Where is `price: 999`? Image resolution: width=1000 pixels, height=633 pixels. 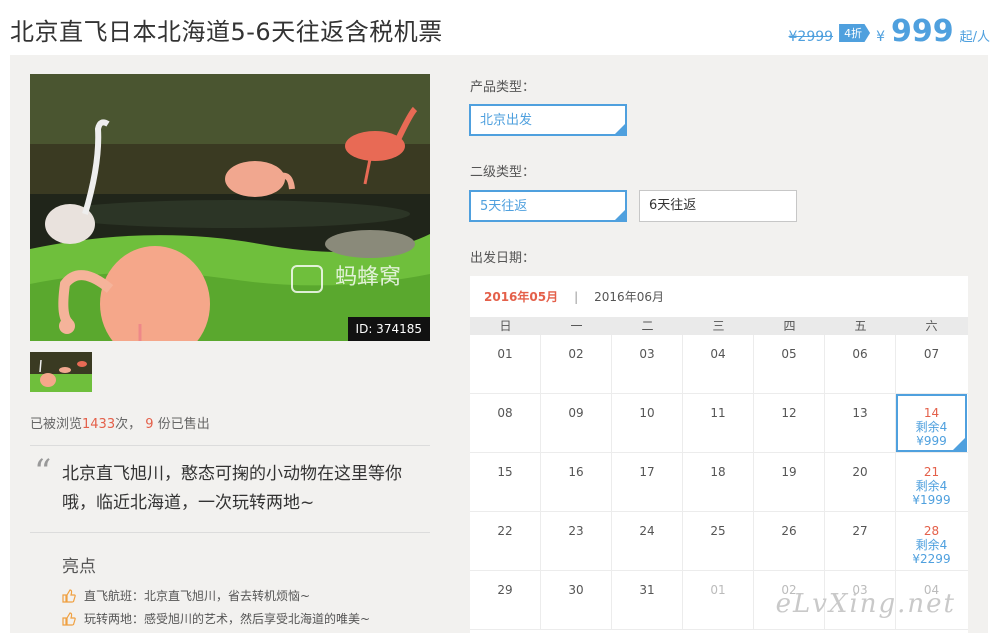 price: 999 is located at coordinates (922, 31).